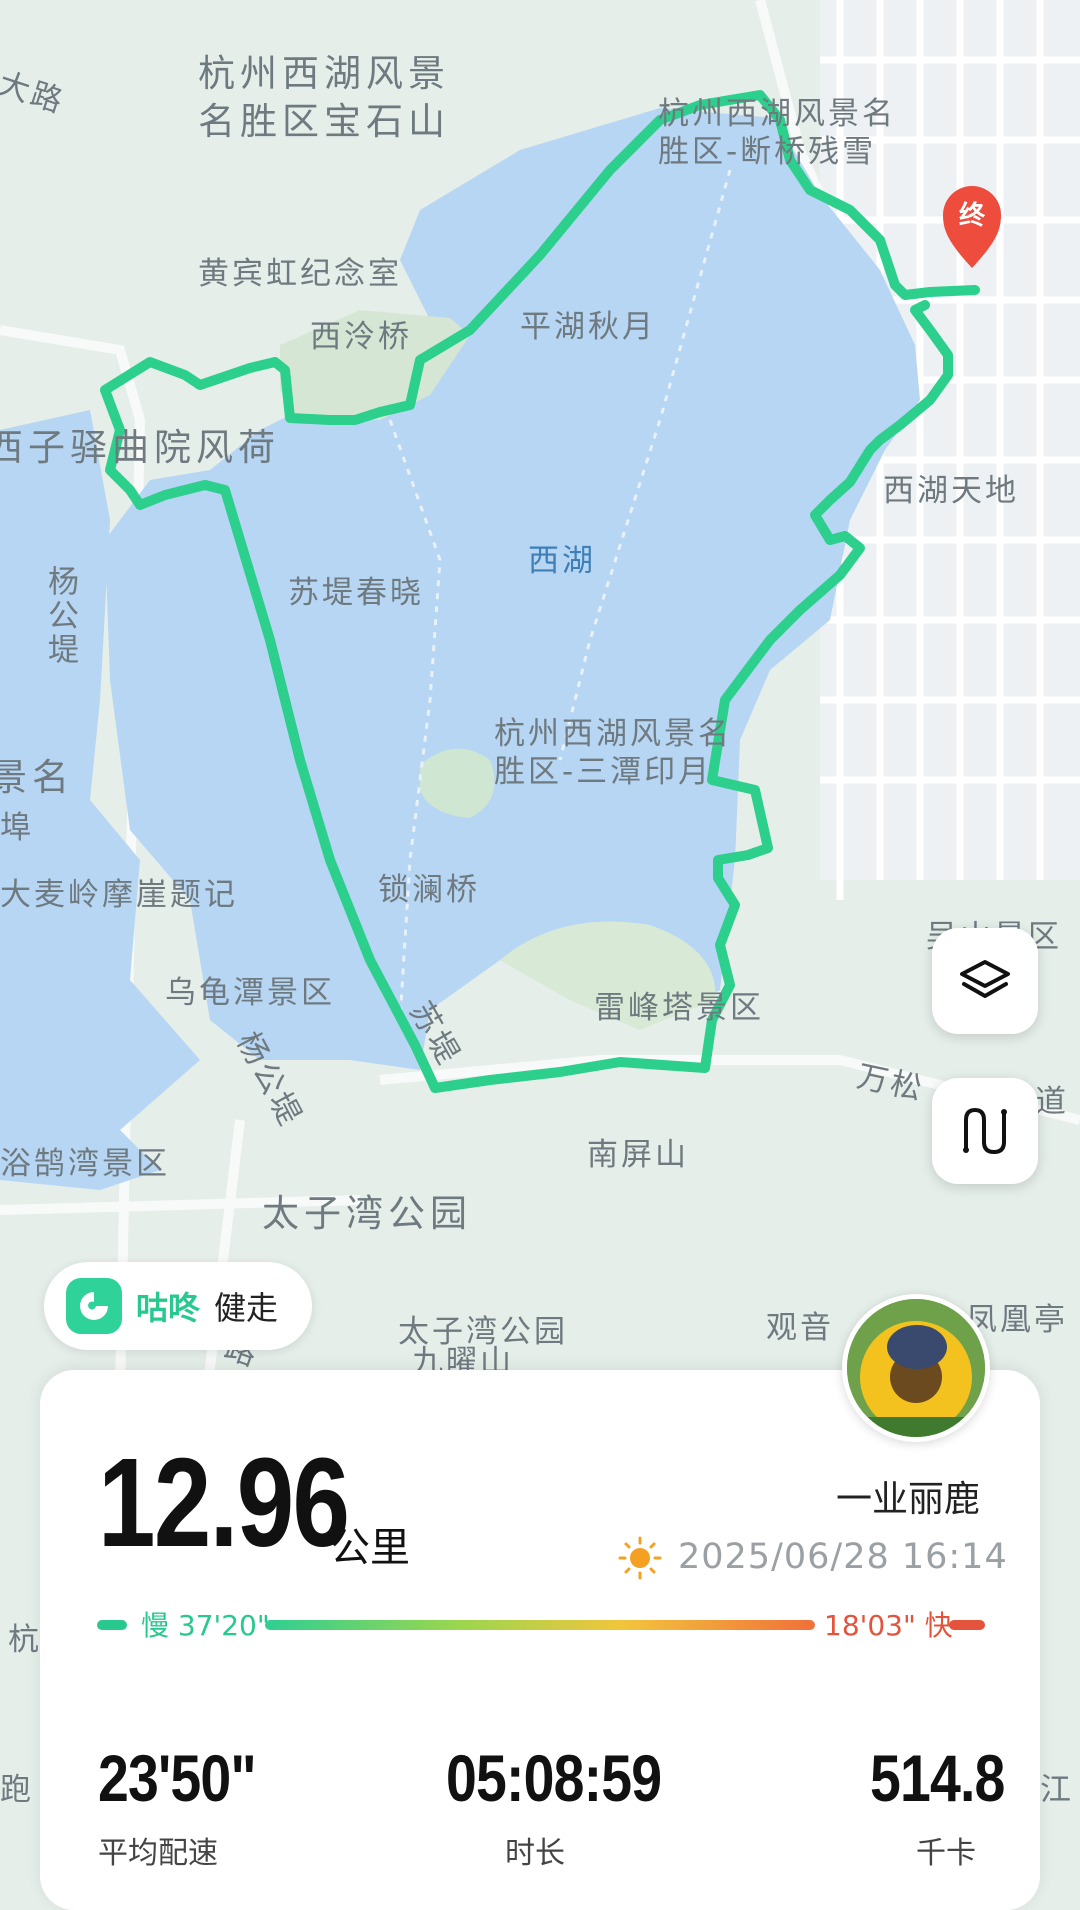 This screenshot has height=1910, width=1080. What do you see at coordinates (429, 890) in the screenshot?
I see `svg-text: 锁澜桥` at bounding box center [429, 890].